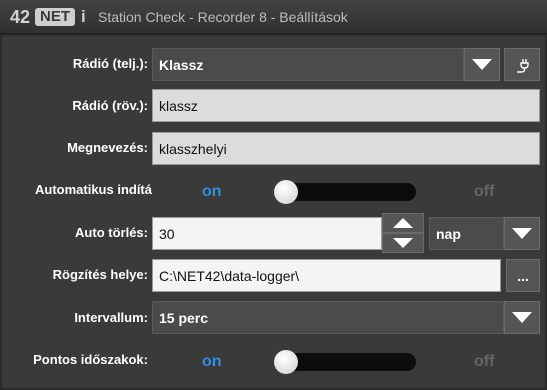 This screenshot has width=547, height=390. I want to click on triangle-up-icon, so click(403, 223).